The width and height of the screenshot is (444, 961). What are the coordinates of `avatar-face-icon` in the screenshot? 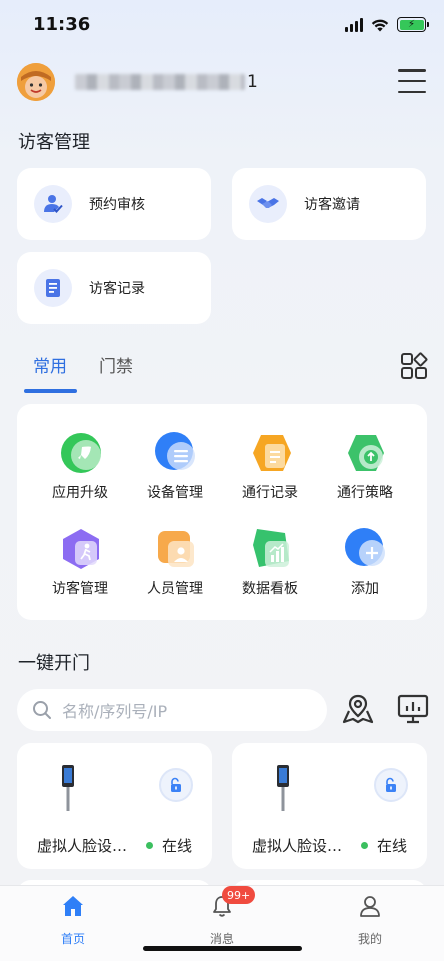 It's located at (36, 82).